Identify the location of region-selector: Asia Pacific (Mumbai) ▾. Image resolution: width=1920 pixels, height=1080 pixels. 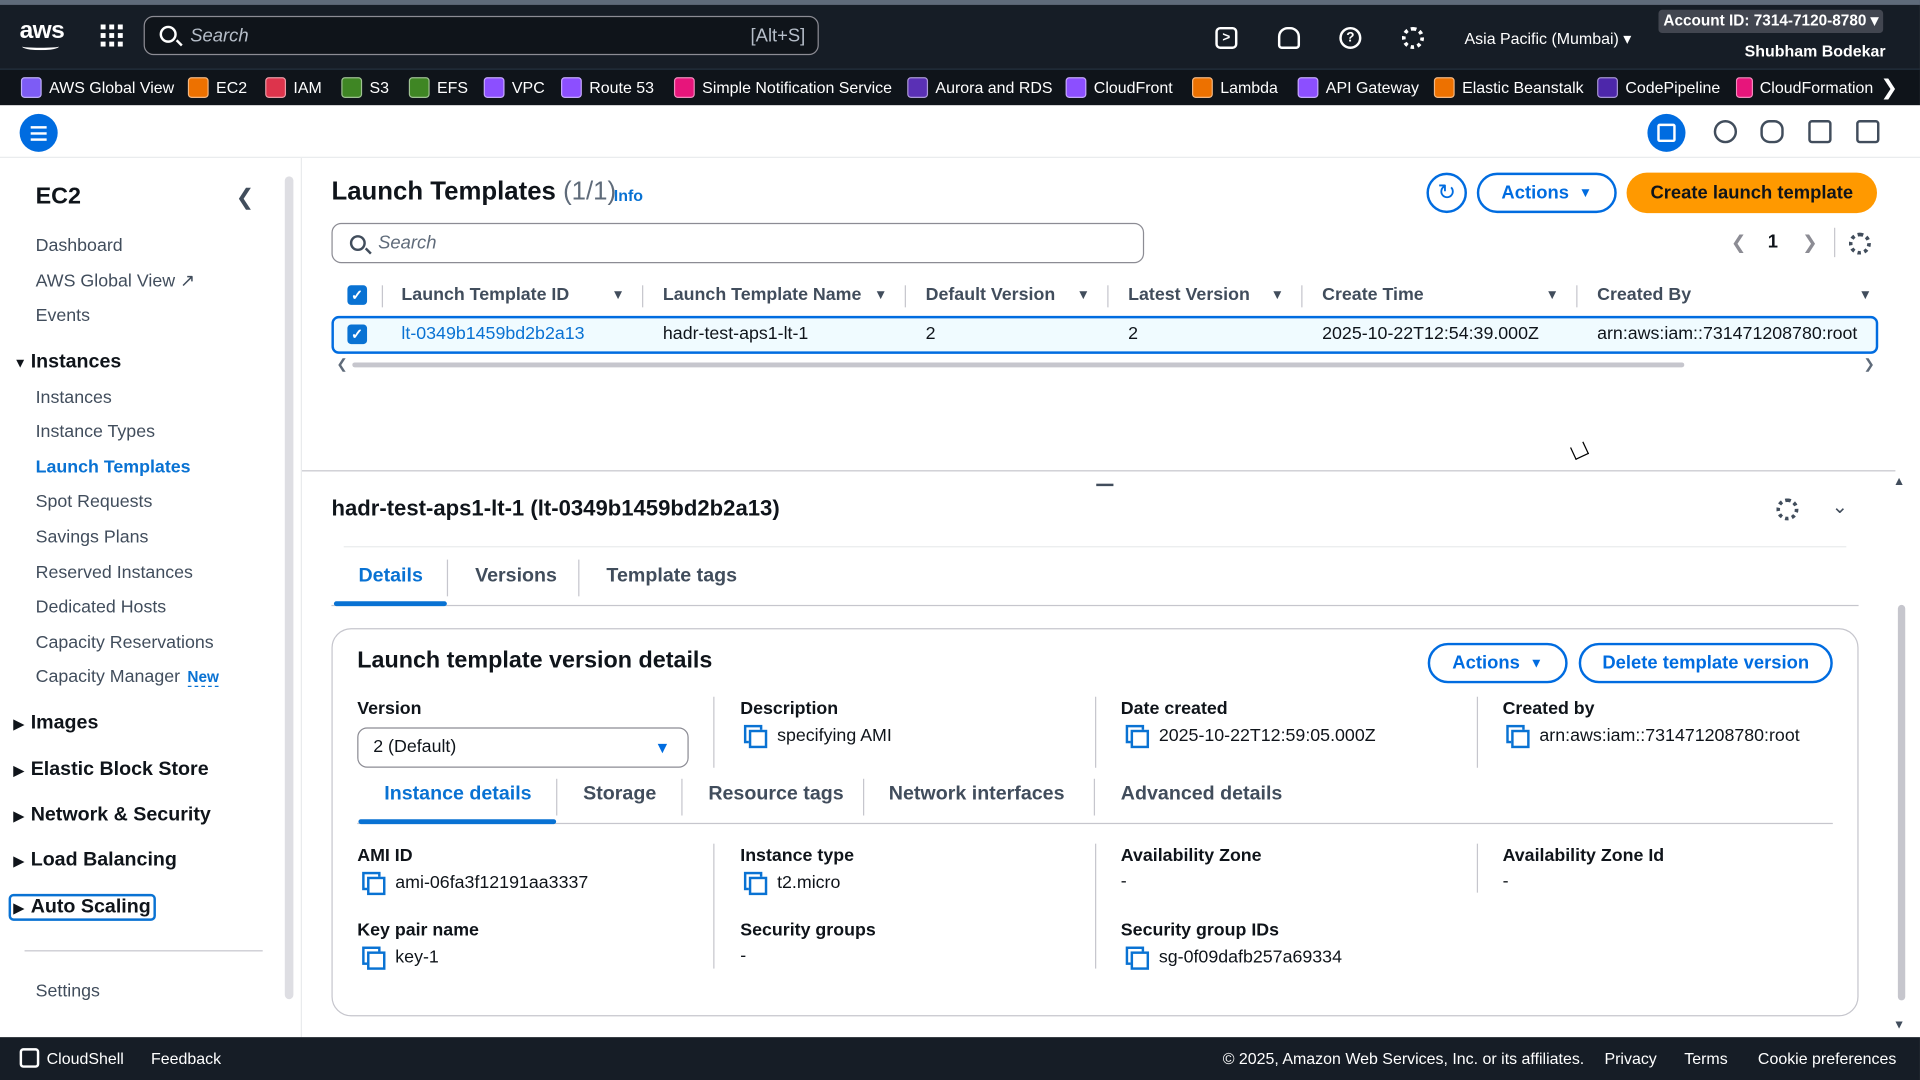
(1548, 39).